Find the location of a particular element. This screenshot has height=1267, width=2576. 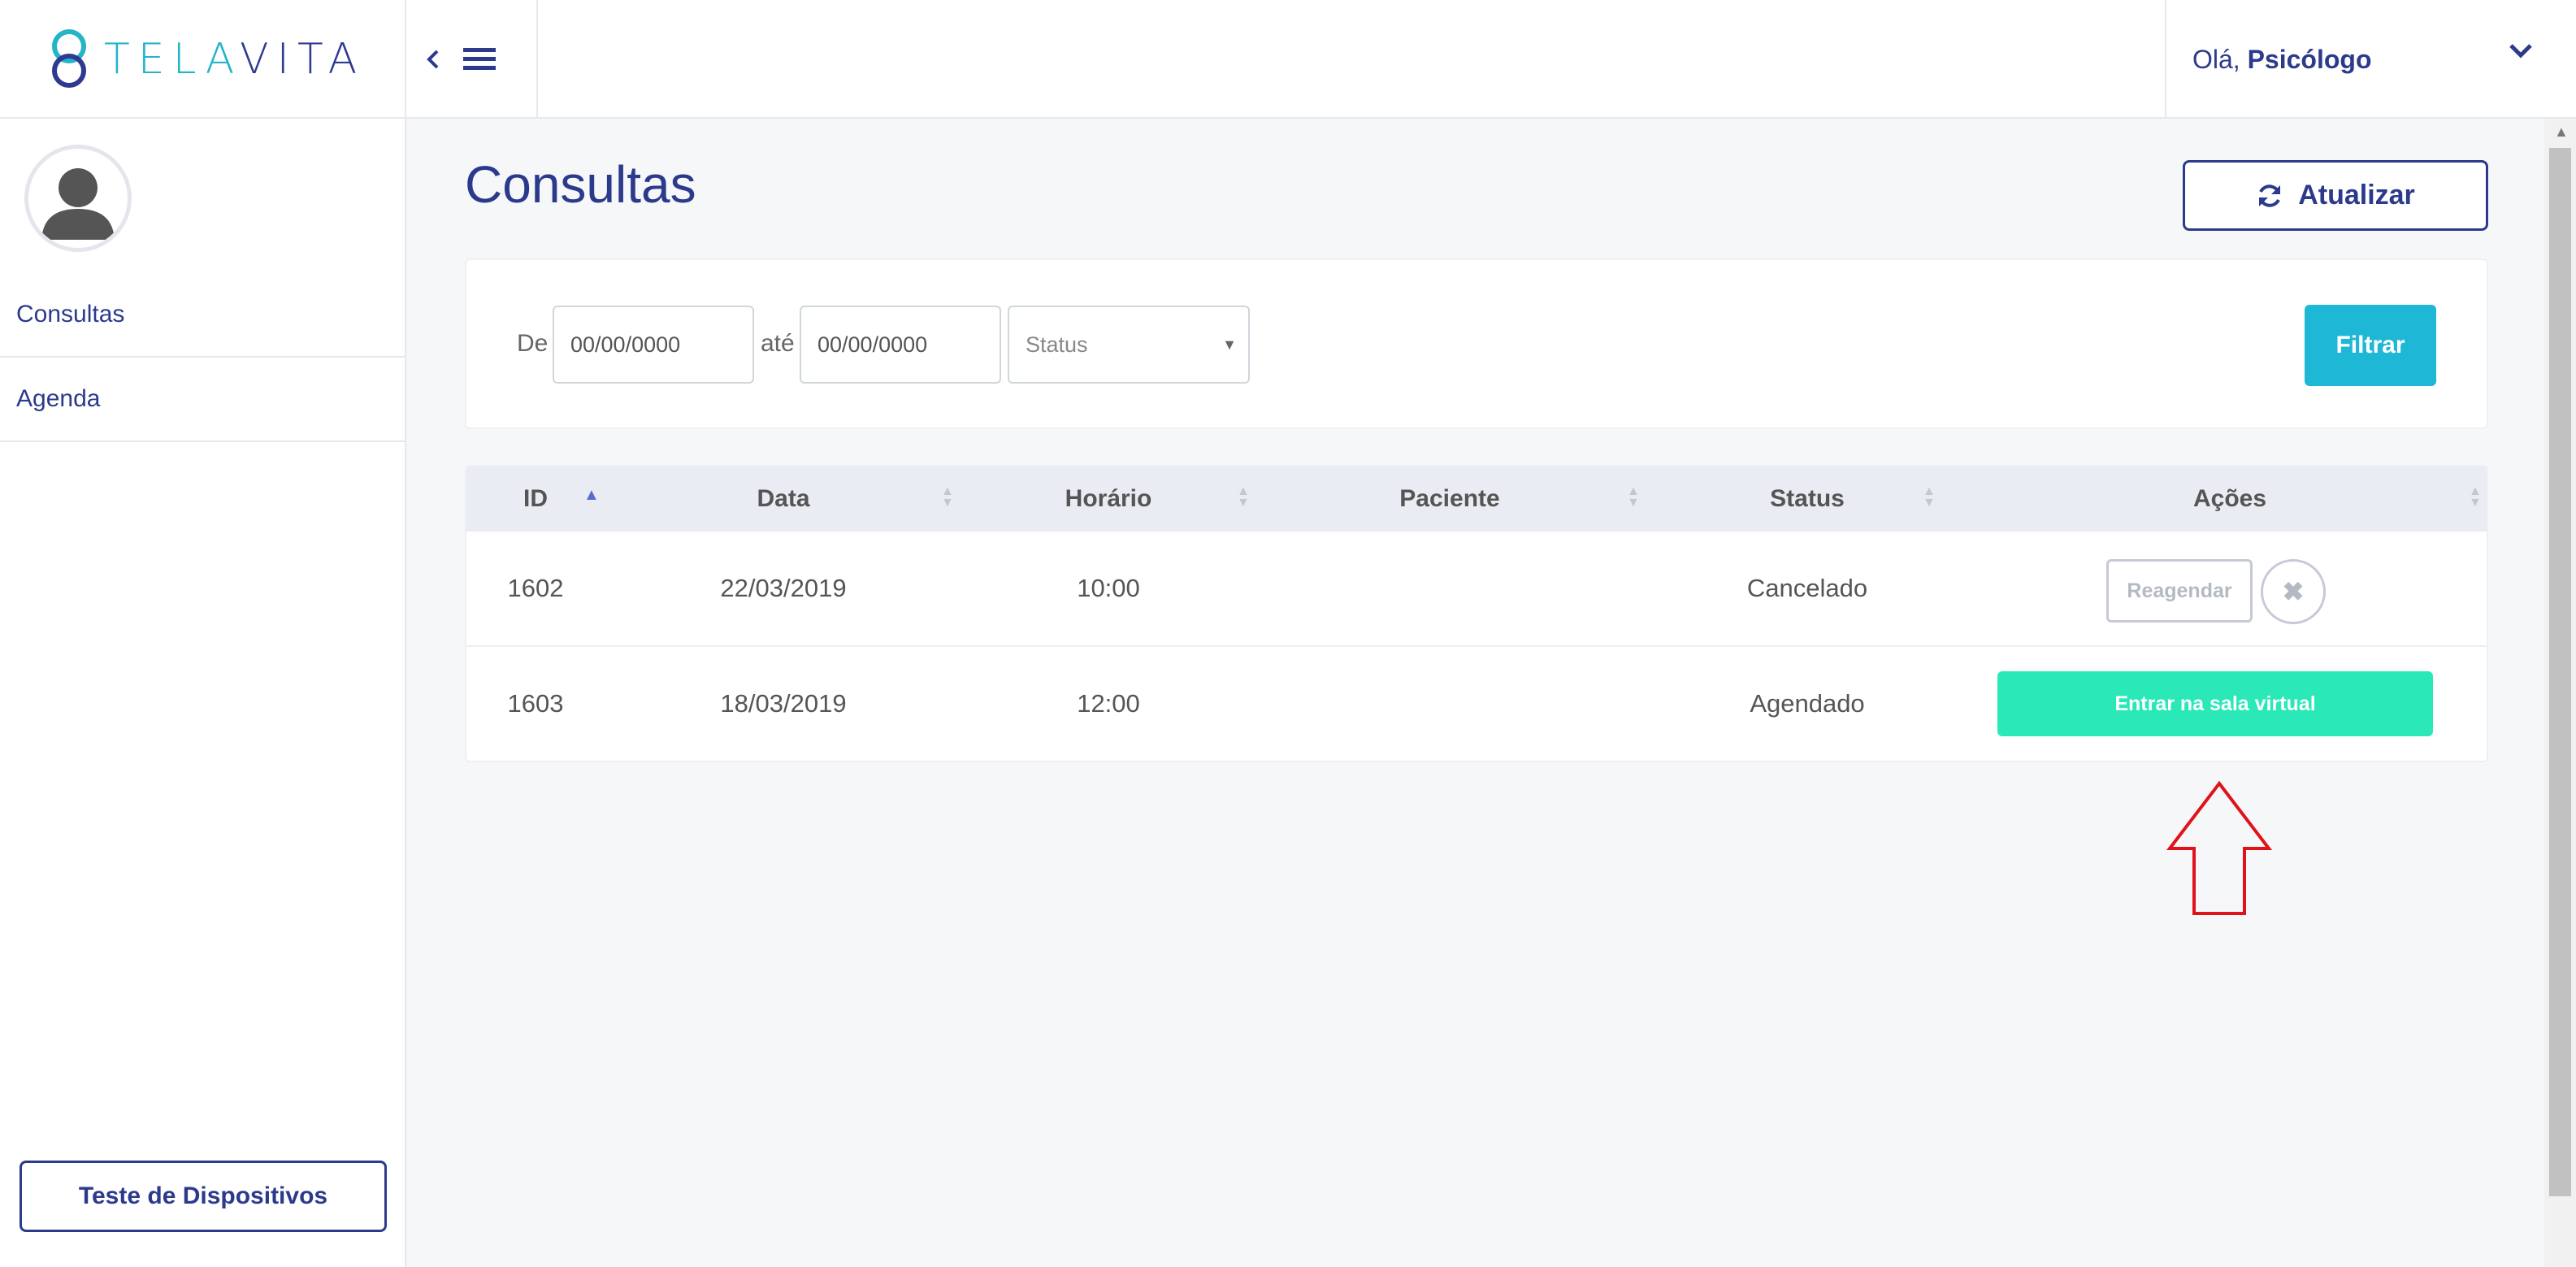

user-greeting: Olá, Psicólogo is located at coordinates (2282, 59).